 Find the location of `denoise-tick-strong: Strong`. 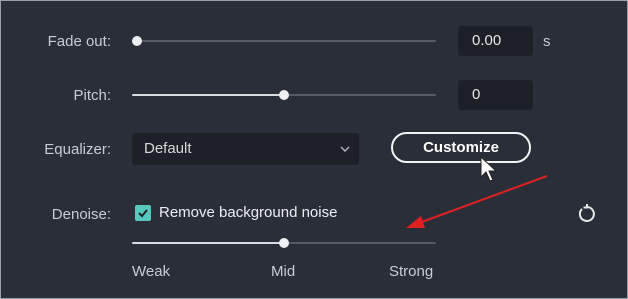

denoise-tick-strong: Strong is located at coordinates (411, 271).